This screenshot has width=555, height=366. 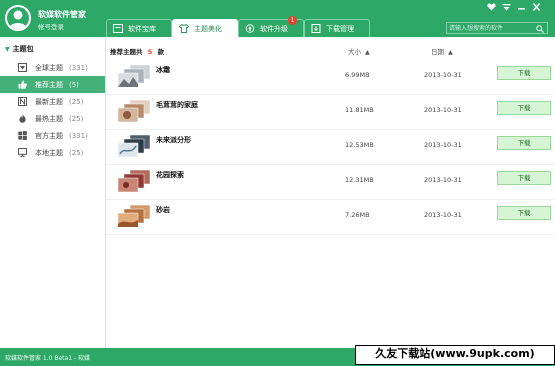 I want to click on tab-theme: 主题美化, so click(x=205, y=28).